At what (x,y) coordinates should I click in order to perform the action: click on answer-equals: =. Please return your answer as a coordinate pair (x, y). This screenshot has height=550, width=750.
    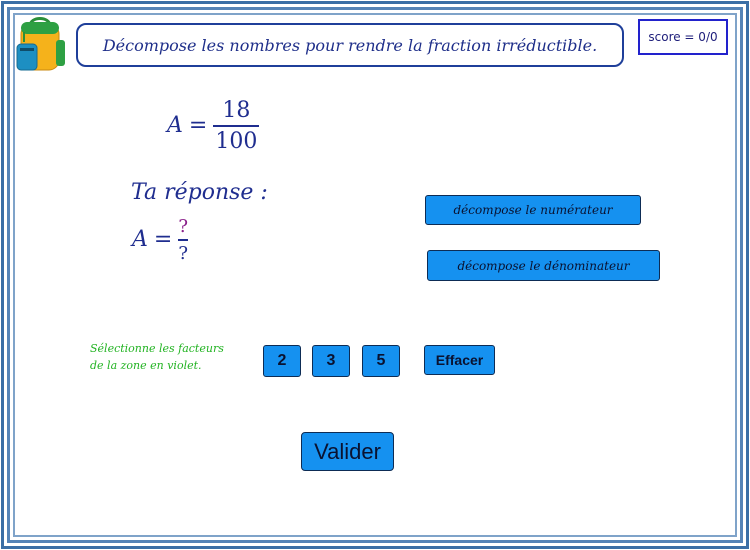
    Looking at the image, I should click on (163, 240).